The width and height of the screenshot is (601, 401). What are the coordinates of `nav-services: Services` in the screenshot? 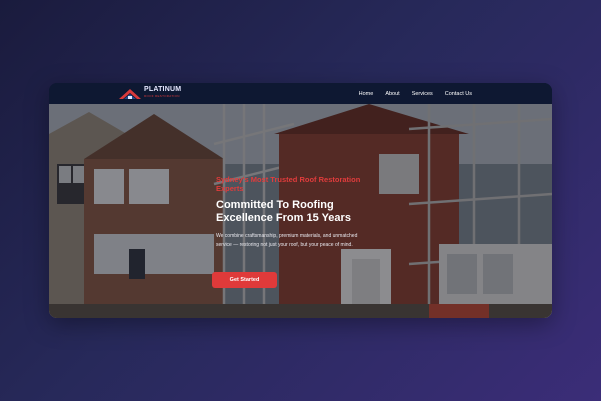 It's located at (422, 94).